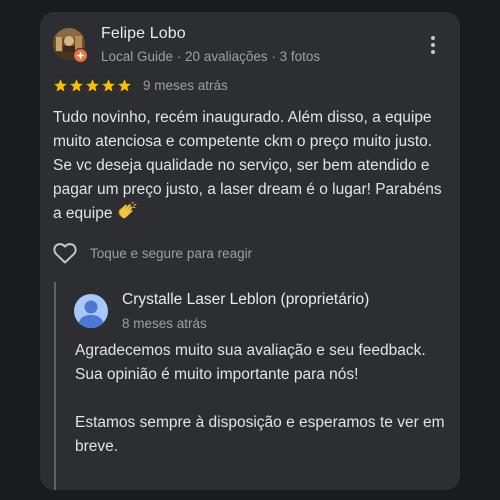 This screenshot has width=500, height=500. Describe the element at coordinates (91, 314) in the screenshot. I see `person-icon` at that location.